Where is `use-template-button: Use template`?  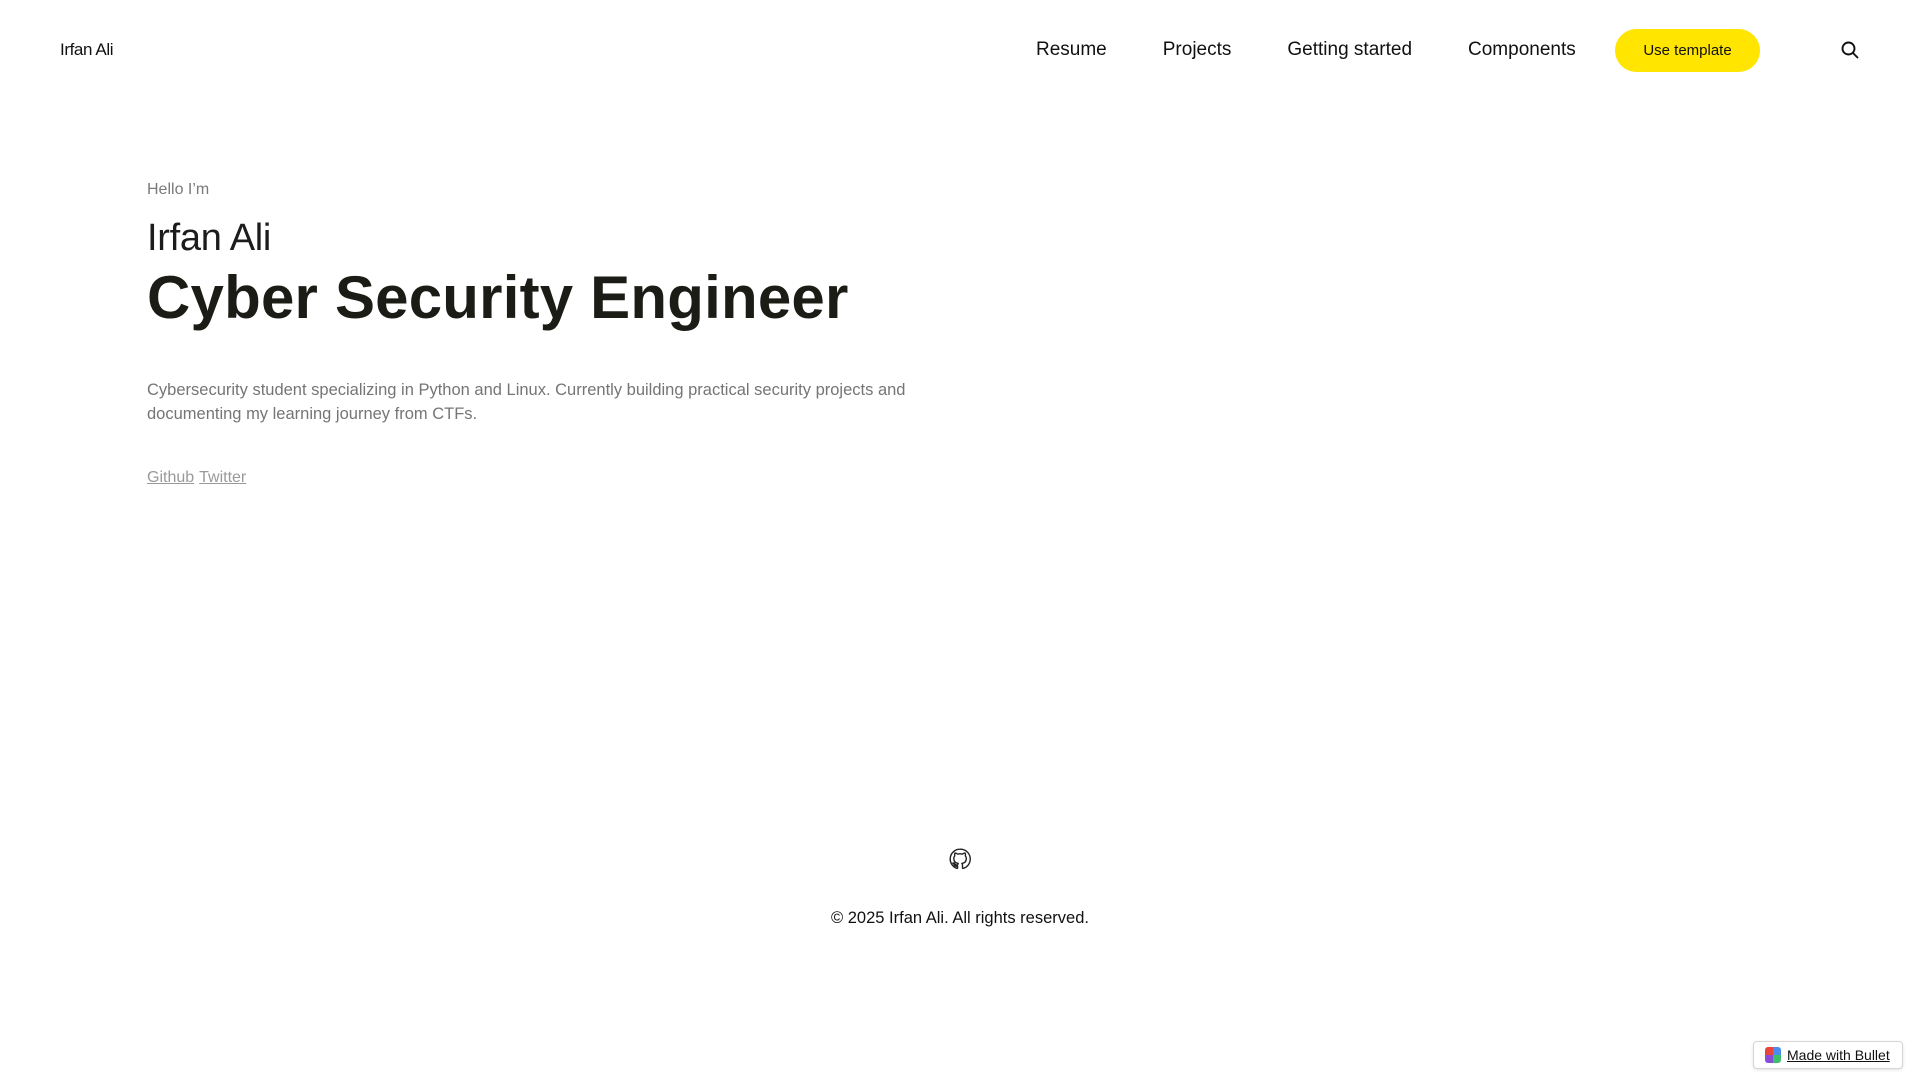 use-template-button: Use template is located at coordinates (1687, 50).